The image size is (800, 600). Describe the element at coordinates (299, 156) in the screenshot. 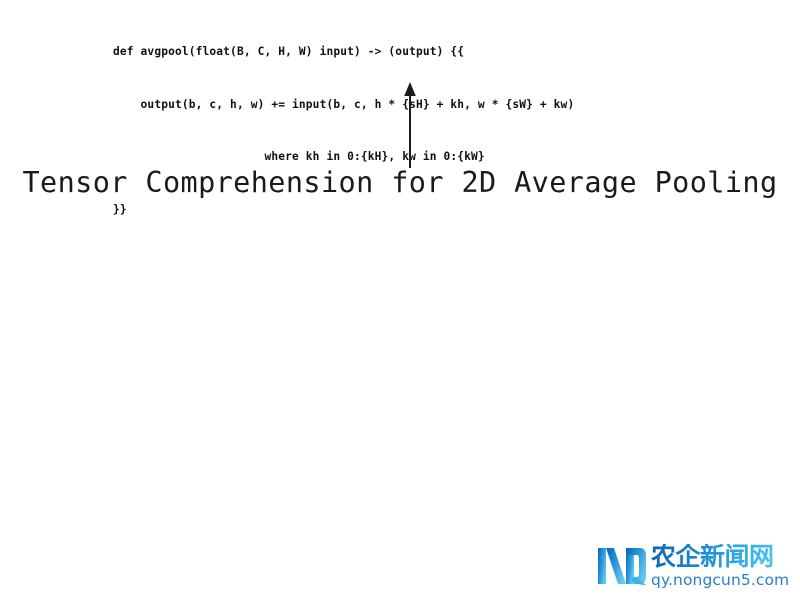

I see `code-line-3: where kh in 0:{kH}, kw in 0:{kW}` at that location.